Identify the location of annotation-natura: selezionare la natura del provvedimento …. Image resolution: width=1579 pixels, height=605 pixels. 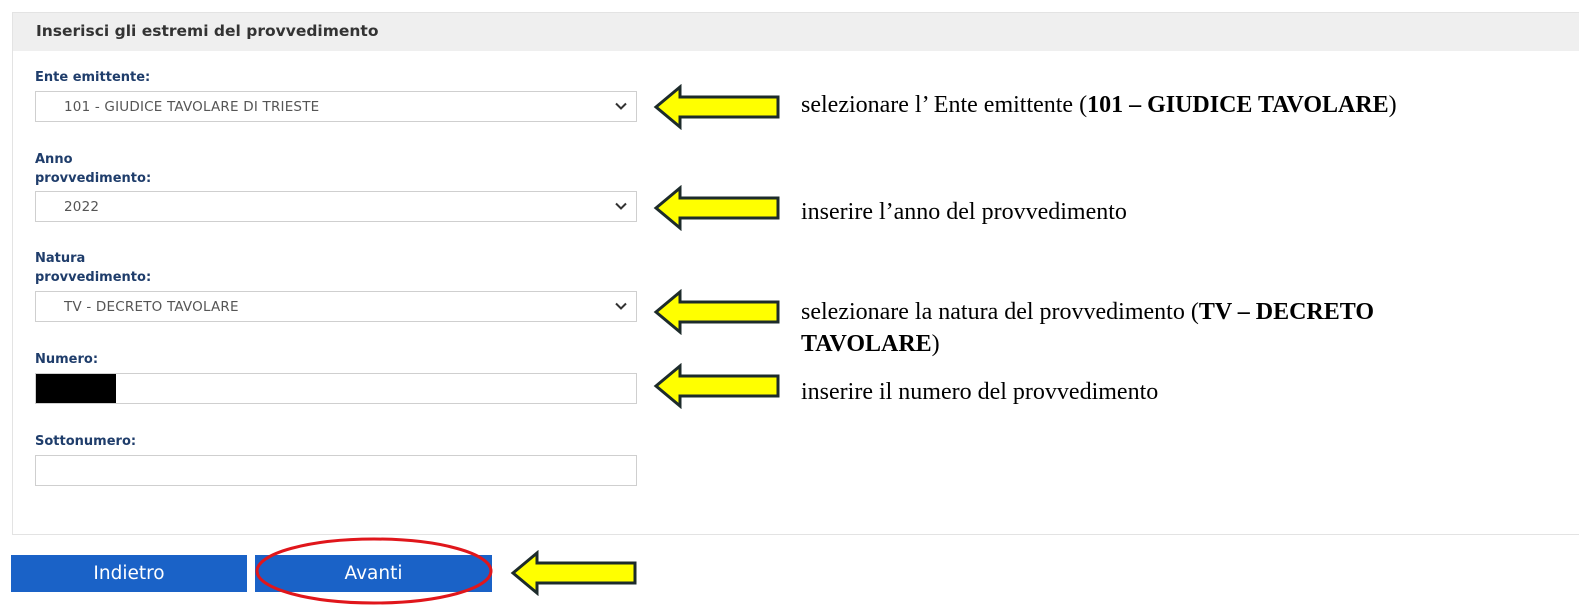
(1087, 328).